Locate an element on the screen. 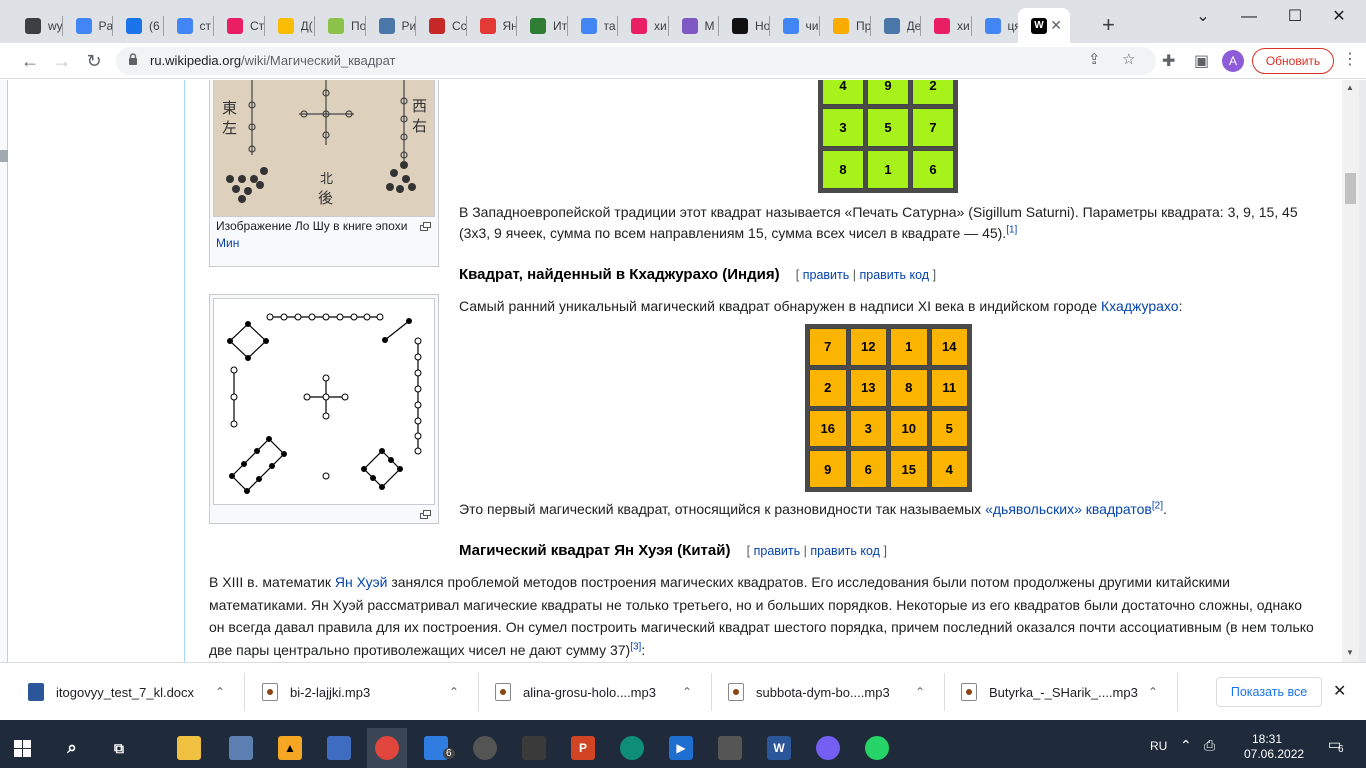 The image size is (1366, 768). browser-tab: Ст is located at coordinates (239, 25).